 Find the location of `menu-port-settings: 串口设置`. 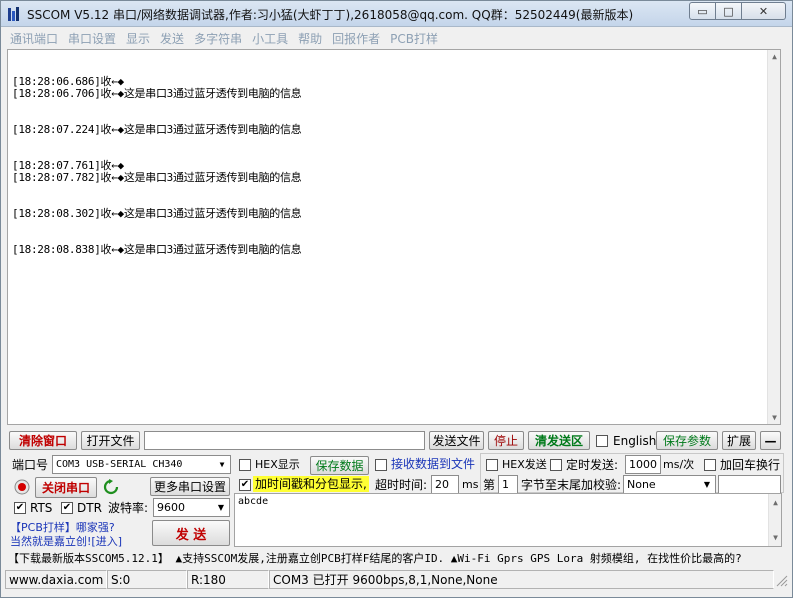

menu-port-settings: 串口设置 is located at coordinates (92, 38).